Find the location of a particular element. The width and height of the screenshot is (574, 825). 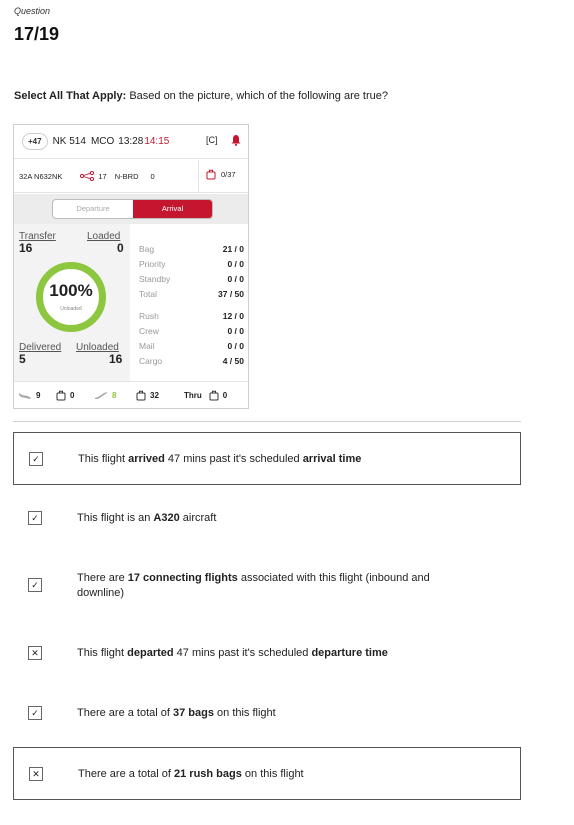

prompt-bold: Select All That Apply: is located at coordinates (70, 96).